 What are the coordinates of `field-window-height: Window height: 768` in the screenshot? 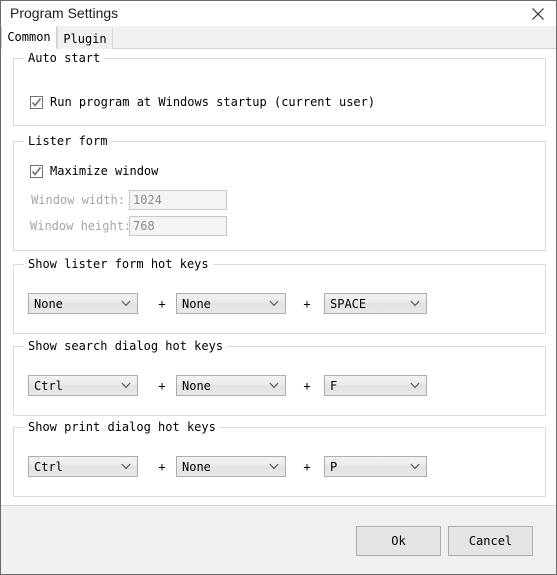 It's located at (128, 226).